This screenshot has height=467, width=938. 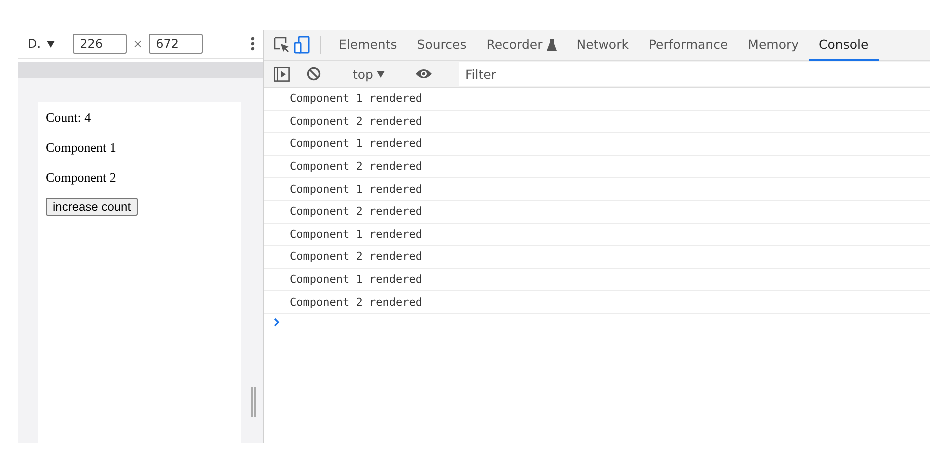 I want to click on devtools-tab: Sources, so click(x=442, y=45).